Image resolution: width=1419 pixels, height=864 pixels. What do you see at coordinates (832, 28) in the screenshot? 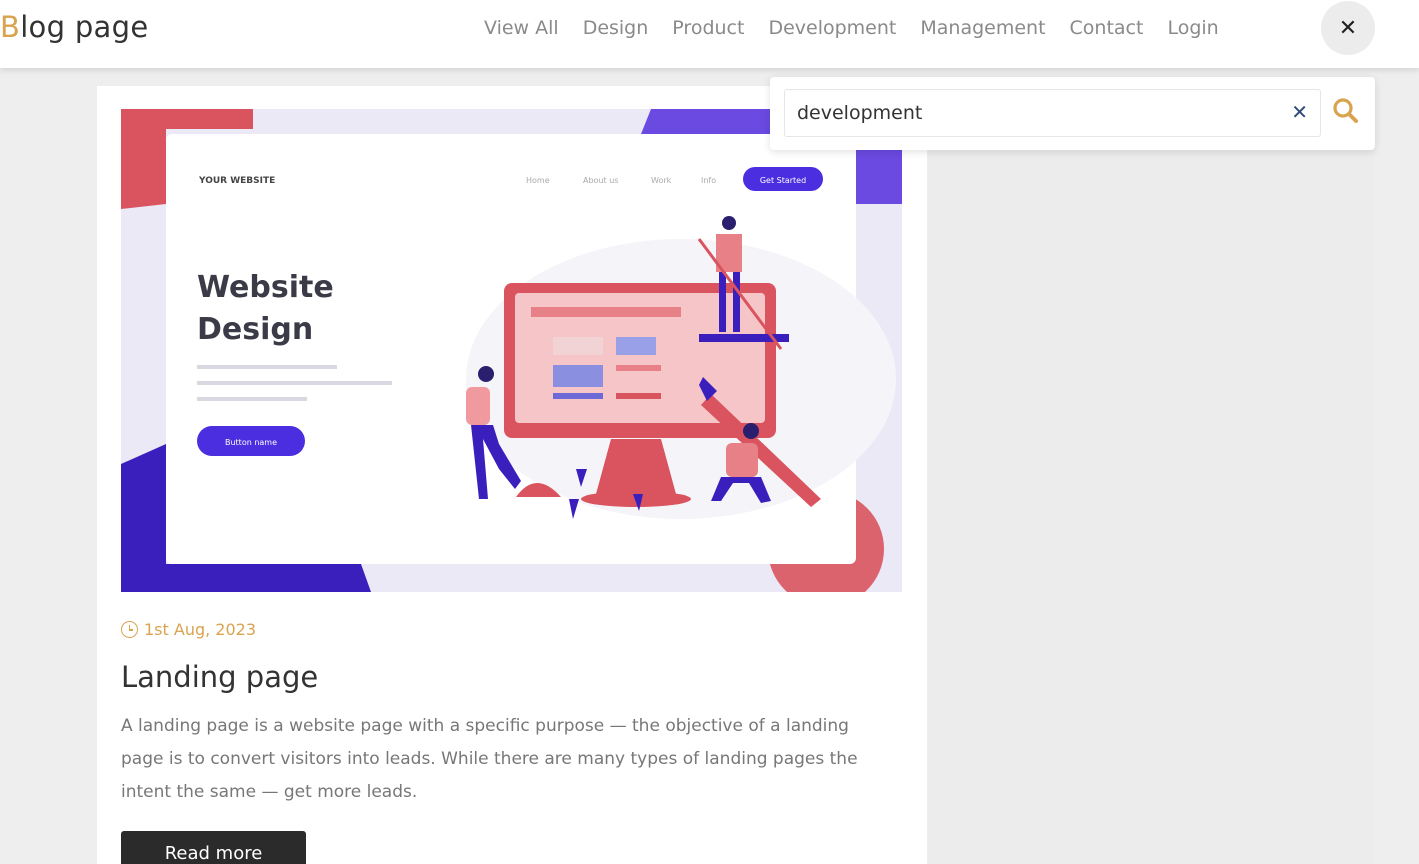
I see `nav-development: Development` at bounding box center [832, 28].